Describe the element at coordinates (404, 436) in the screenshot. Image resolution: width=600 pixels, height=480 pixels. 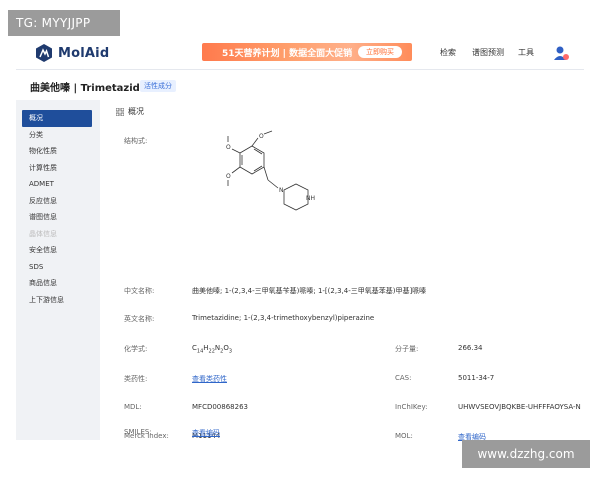
I see `mol-label: MOL:` at that location.